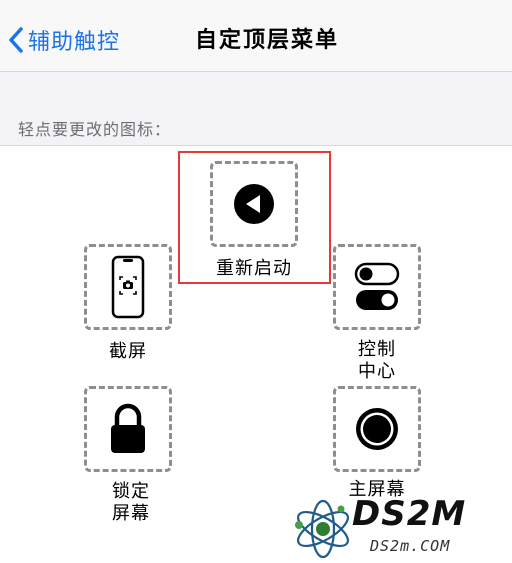 Image resolution: width=512 pixels, height=563 pixels. I want to click on slot-control-center, so click(377, 287).